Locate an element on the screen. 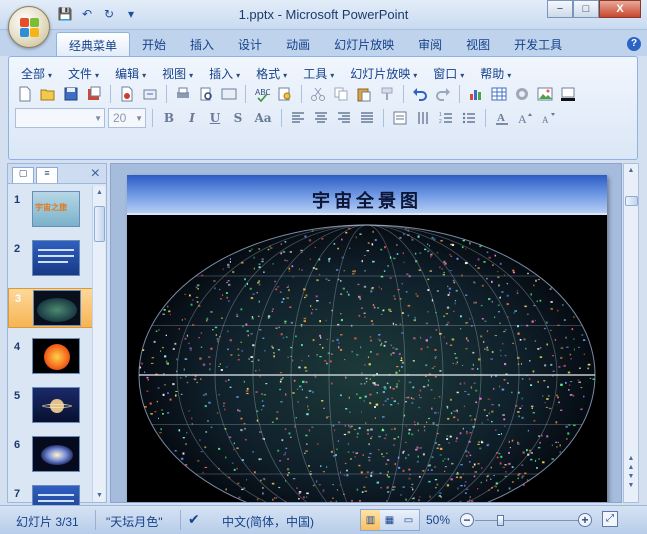 This screenshot has height=534, width=647. attachment-icon is located at coordinates (150, 94).